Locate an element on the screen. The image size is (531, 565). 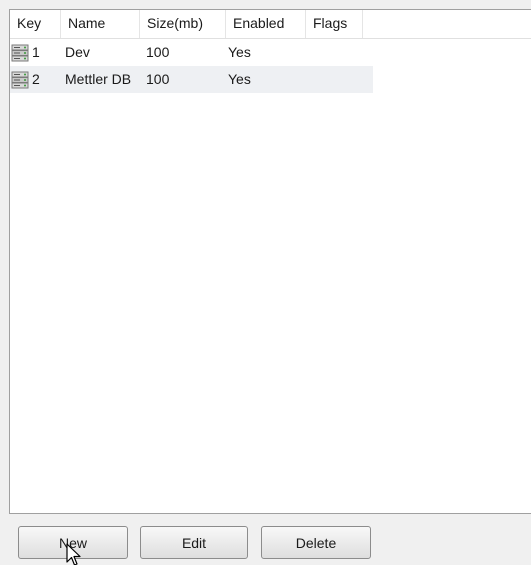
column-header-size: Size(mb) is located at coordinates (183, 24).